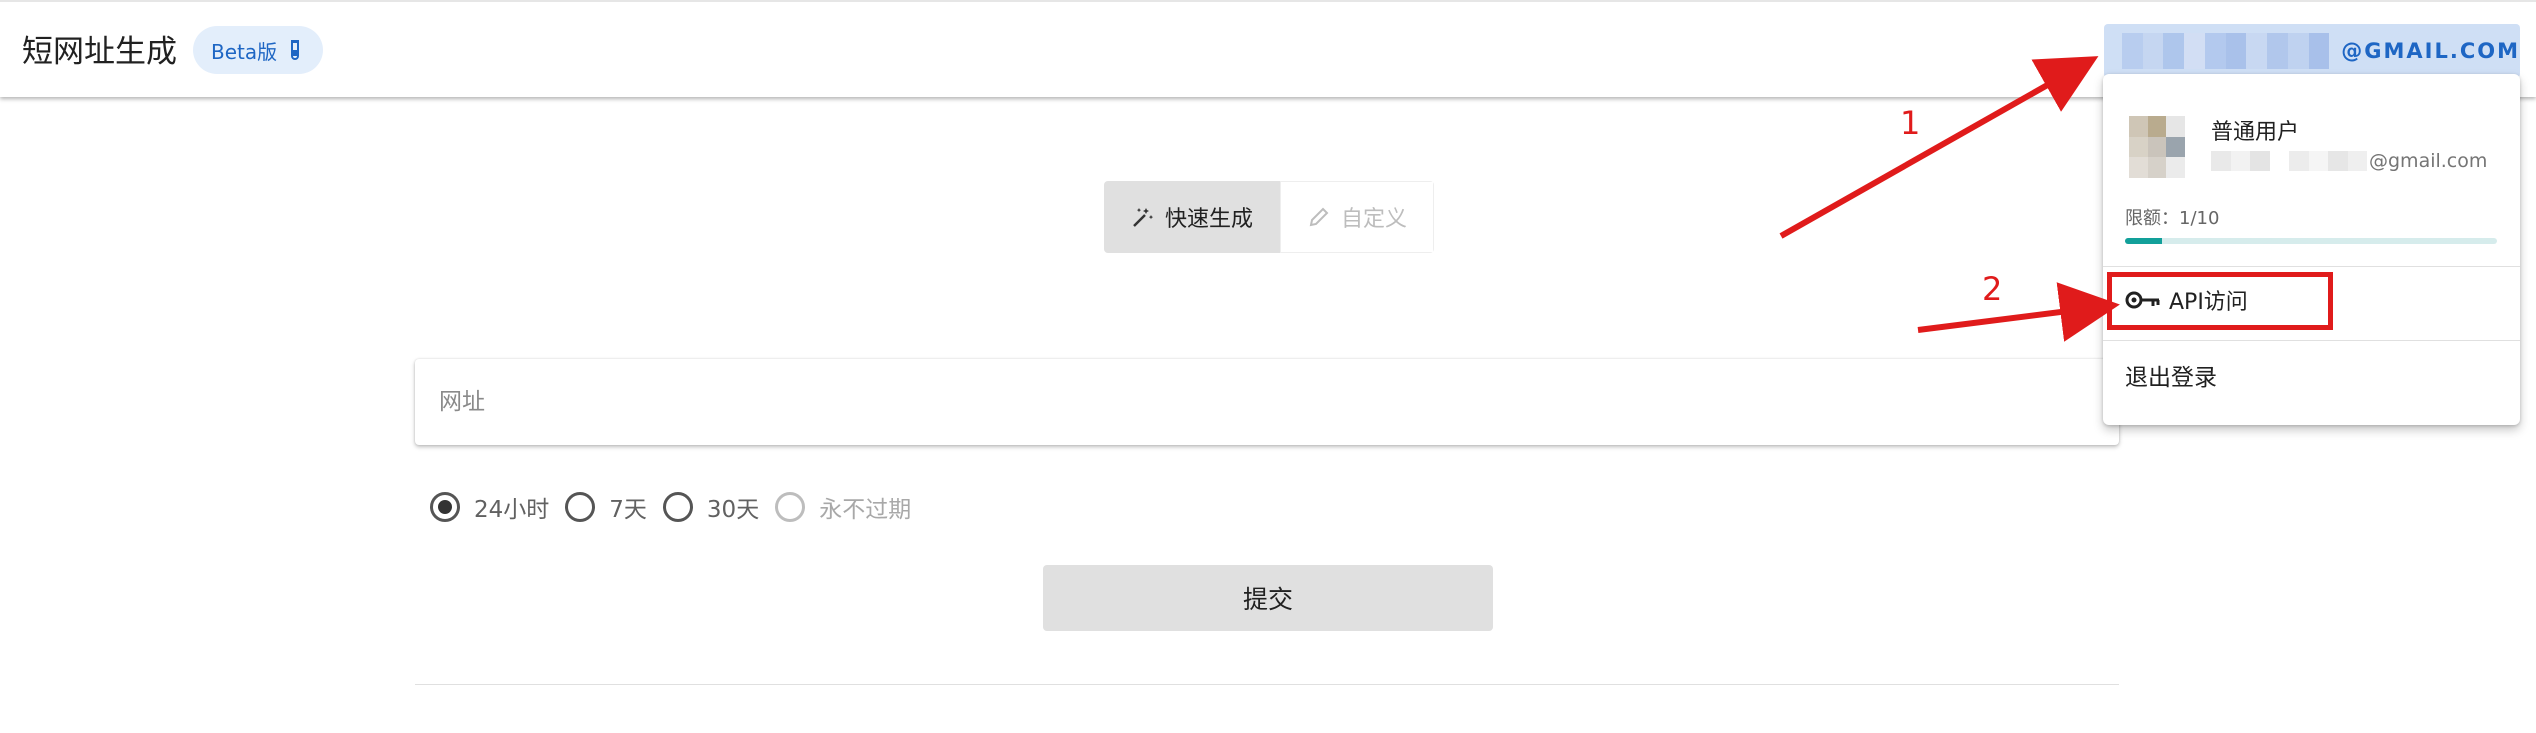  Describe the element at coordinates (2220, 301) in the screenshot. I see `annotation-highlight-box` at that location.